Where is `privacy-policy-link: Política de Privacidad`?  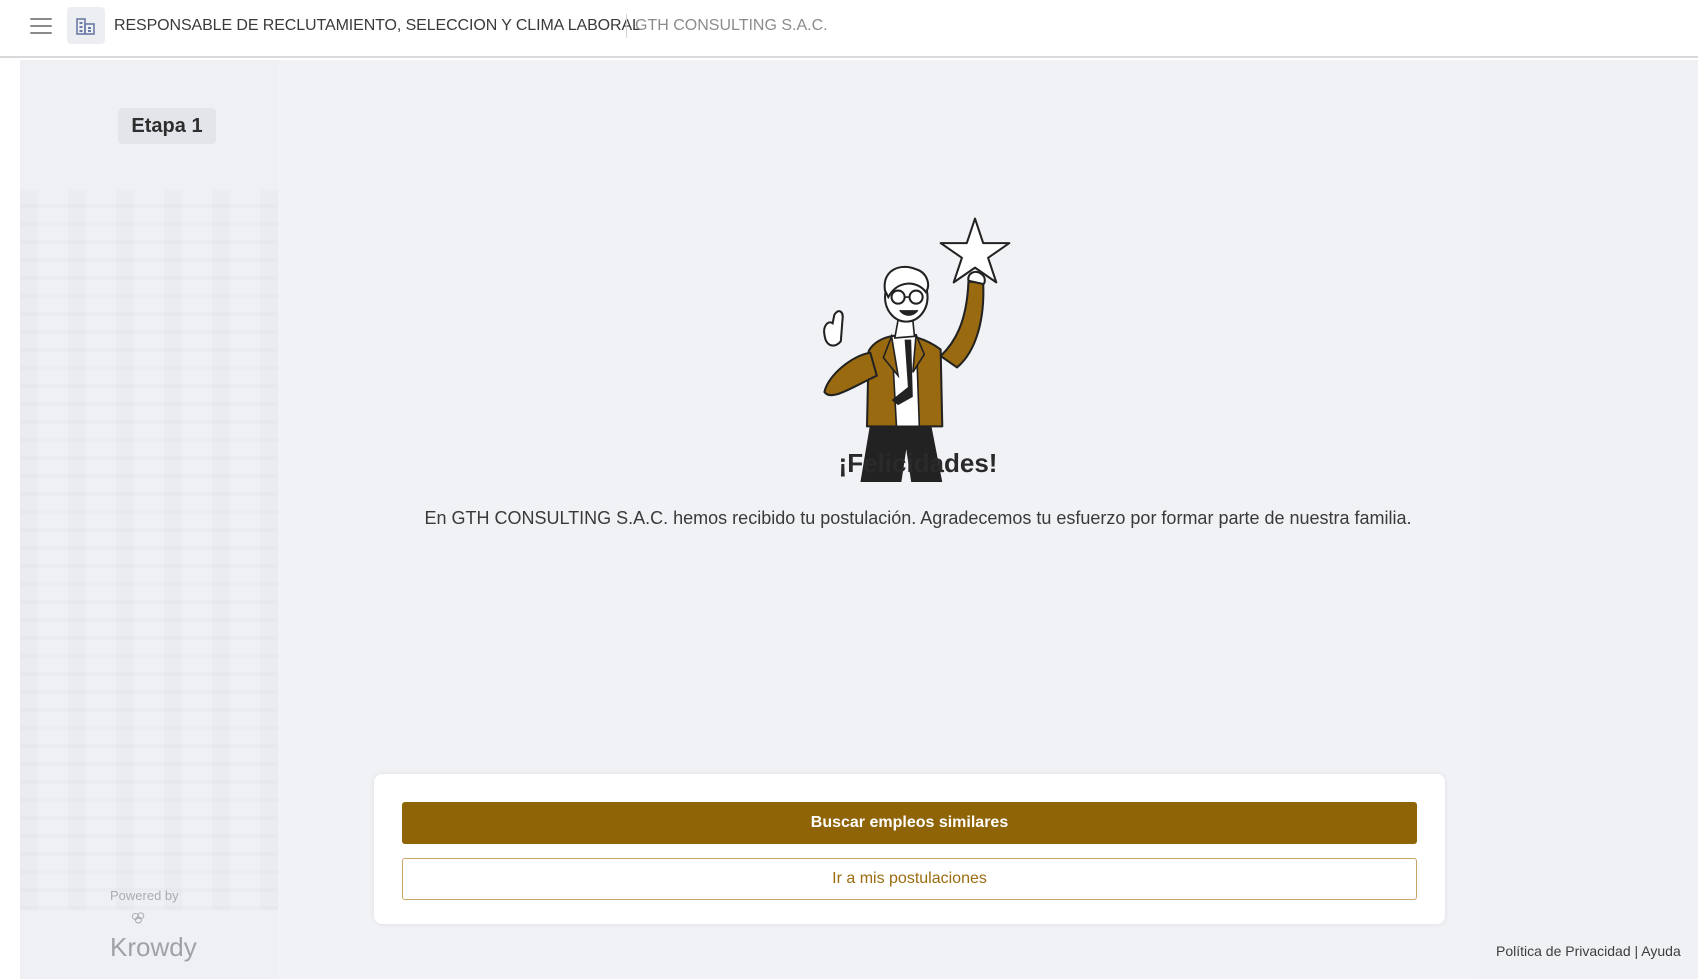 privacy-policy-link: Política de Privacidad is located at coordinates (1563, 951).